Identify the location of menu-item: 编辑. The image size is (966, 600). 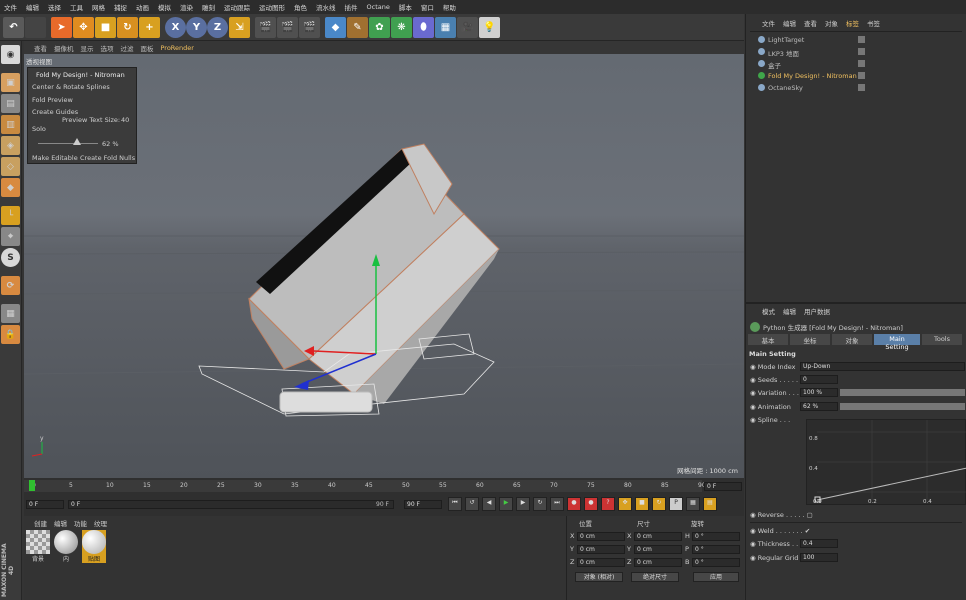
(32, 7).